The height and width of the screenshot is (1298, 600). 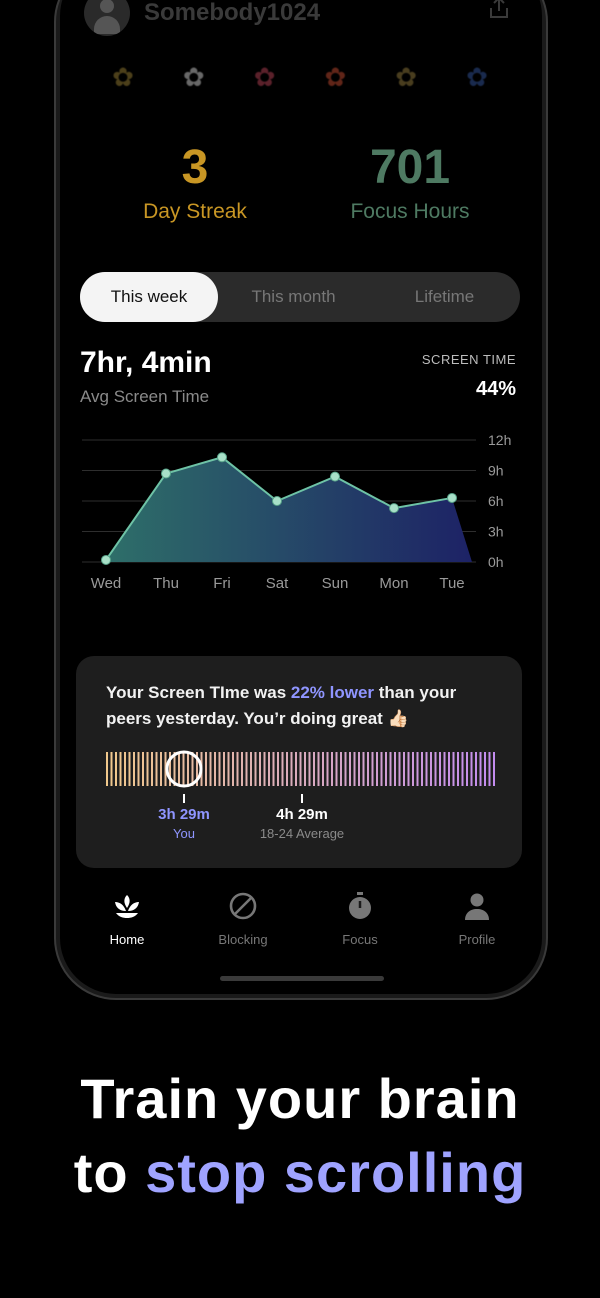 What do you see at coordinates (336, 1172) in the screenshot?
I see `tagline-accent: stop scrolling` at bounding box center [336, 1172].